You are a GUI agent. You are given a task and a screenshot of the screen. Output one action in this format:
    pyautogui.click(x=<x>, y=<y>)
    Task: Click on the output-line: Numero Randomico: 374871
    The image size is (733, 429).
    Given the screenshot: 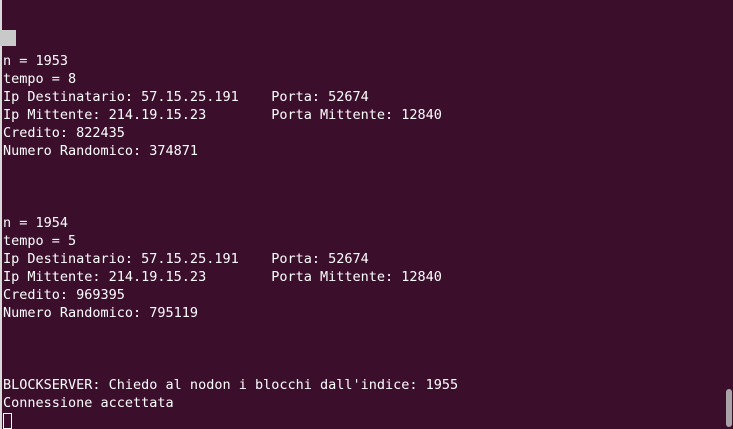 What is the action you would take?
    pyautogui.click(x=101, y=151)
    